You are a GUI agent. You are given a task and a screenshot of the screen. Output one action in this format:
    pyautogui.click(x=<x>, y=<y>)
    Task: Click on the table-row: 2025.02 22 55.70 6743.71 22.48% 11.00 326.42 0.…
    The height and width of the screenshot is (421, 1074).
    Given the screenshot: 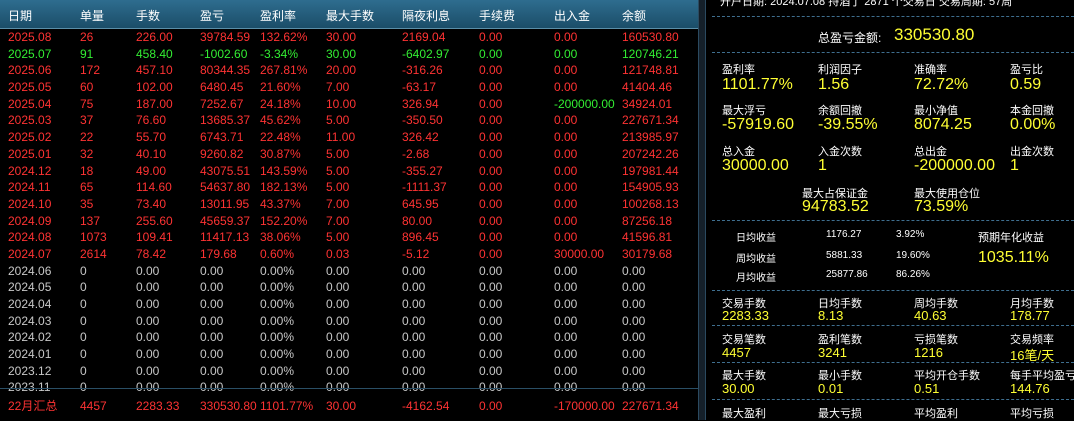 What is the action you would take?
    pyautogui.click(x=349, y=137)
    